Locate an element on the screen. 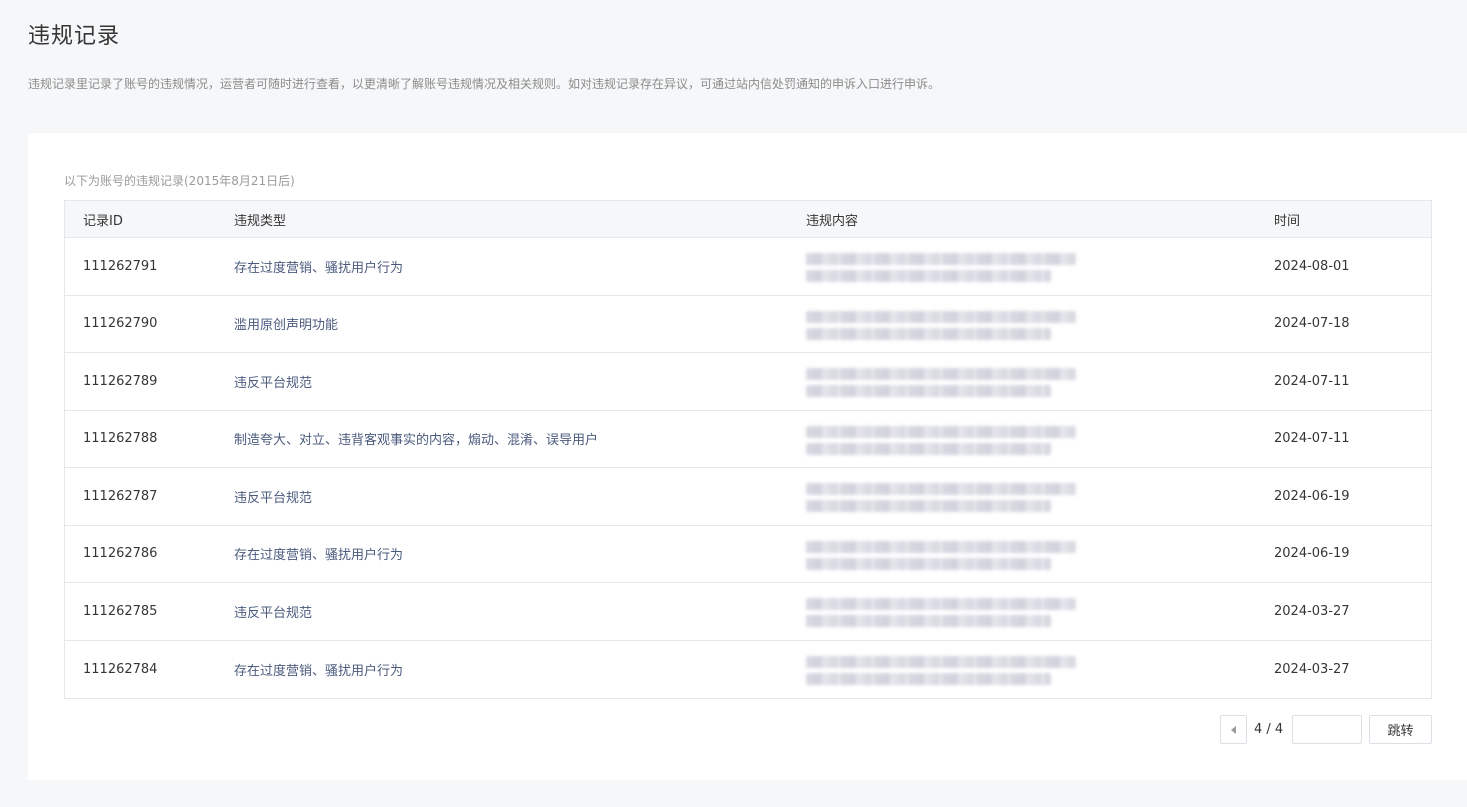  arrow-left-icon is located at coordinates (1233, 729).